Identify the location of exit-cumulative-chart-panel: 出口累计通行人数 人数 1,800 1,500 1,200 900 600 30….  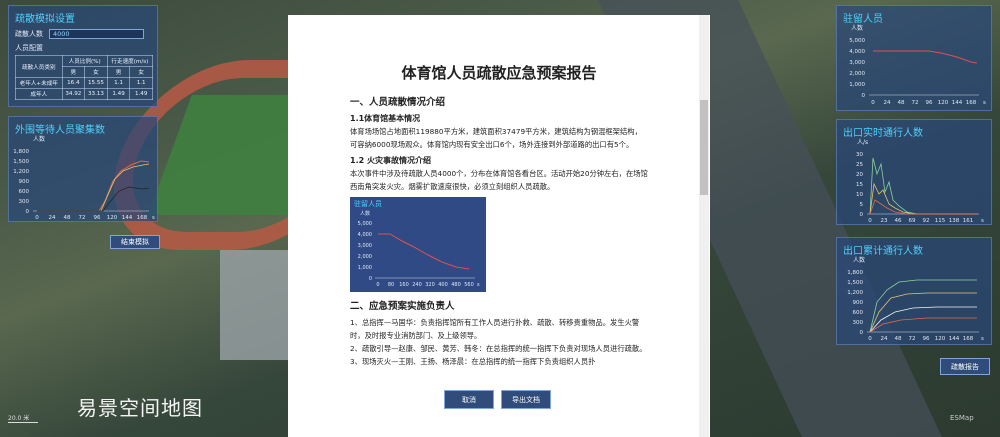
(914, 291).